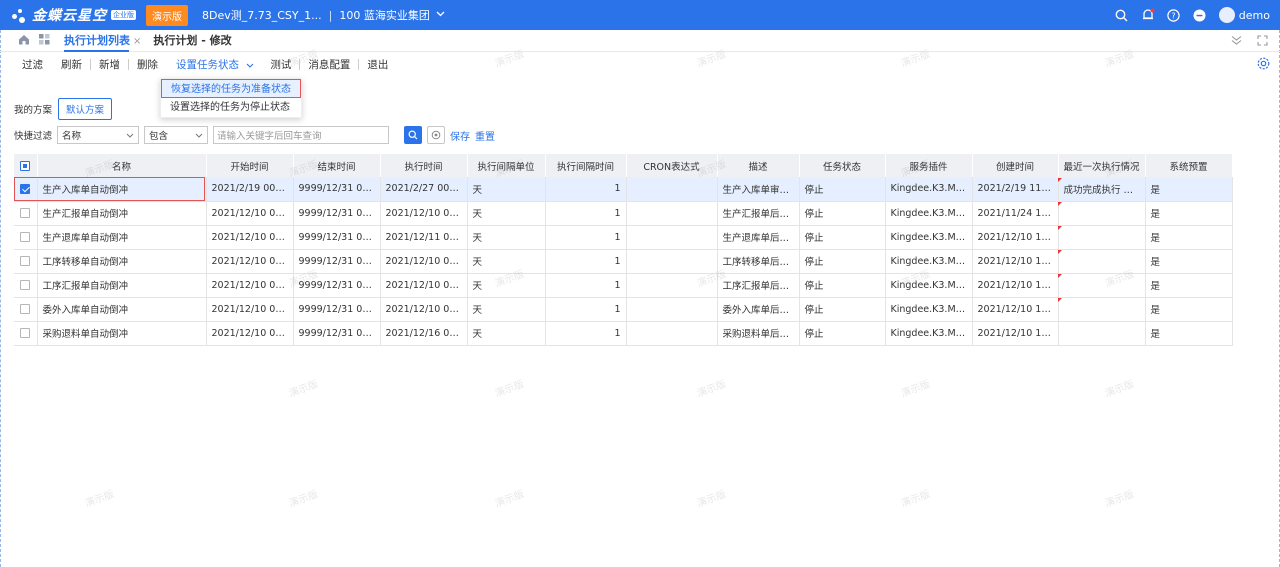  What do you see at coordinates (1244, 15) in the screenshot?
I see `user-menu: demo` at bounding box center [1244, 15].